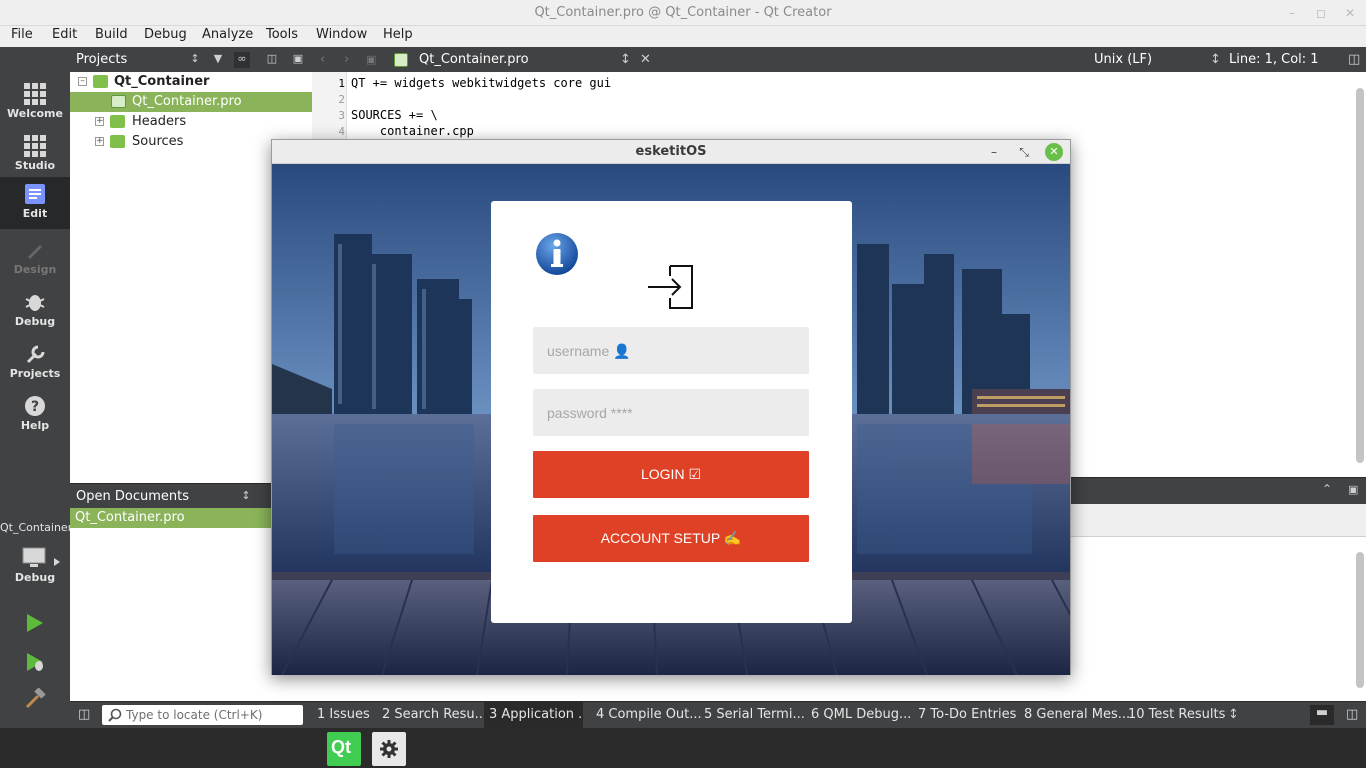  Describe the element at coordinates (1321, 13) in the screenshot. I see `maximize-button: ◻` at that location.